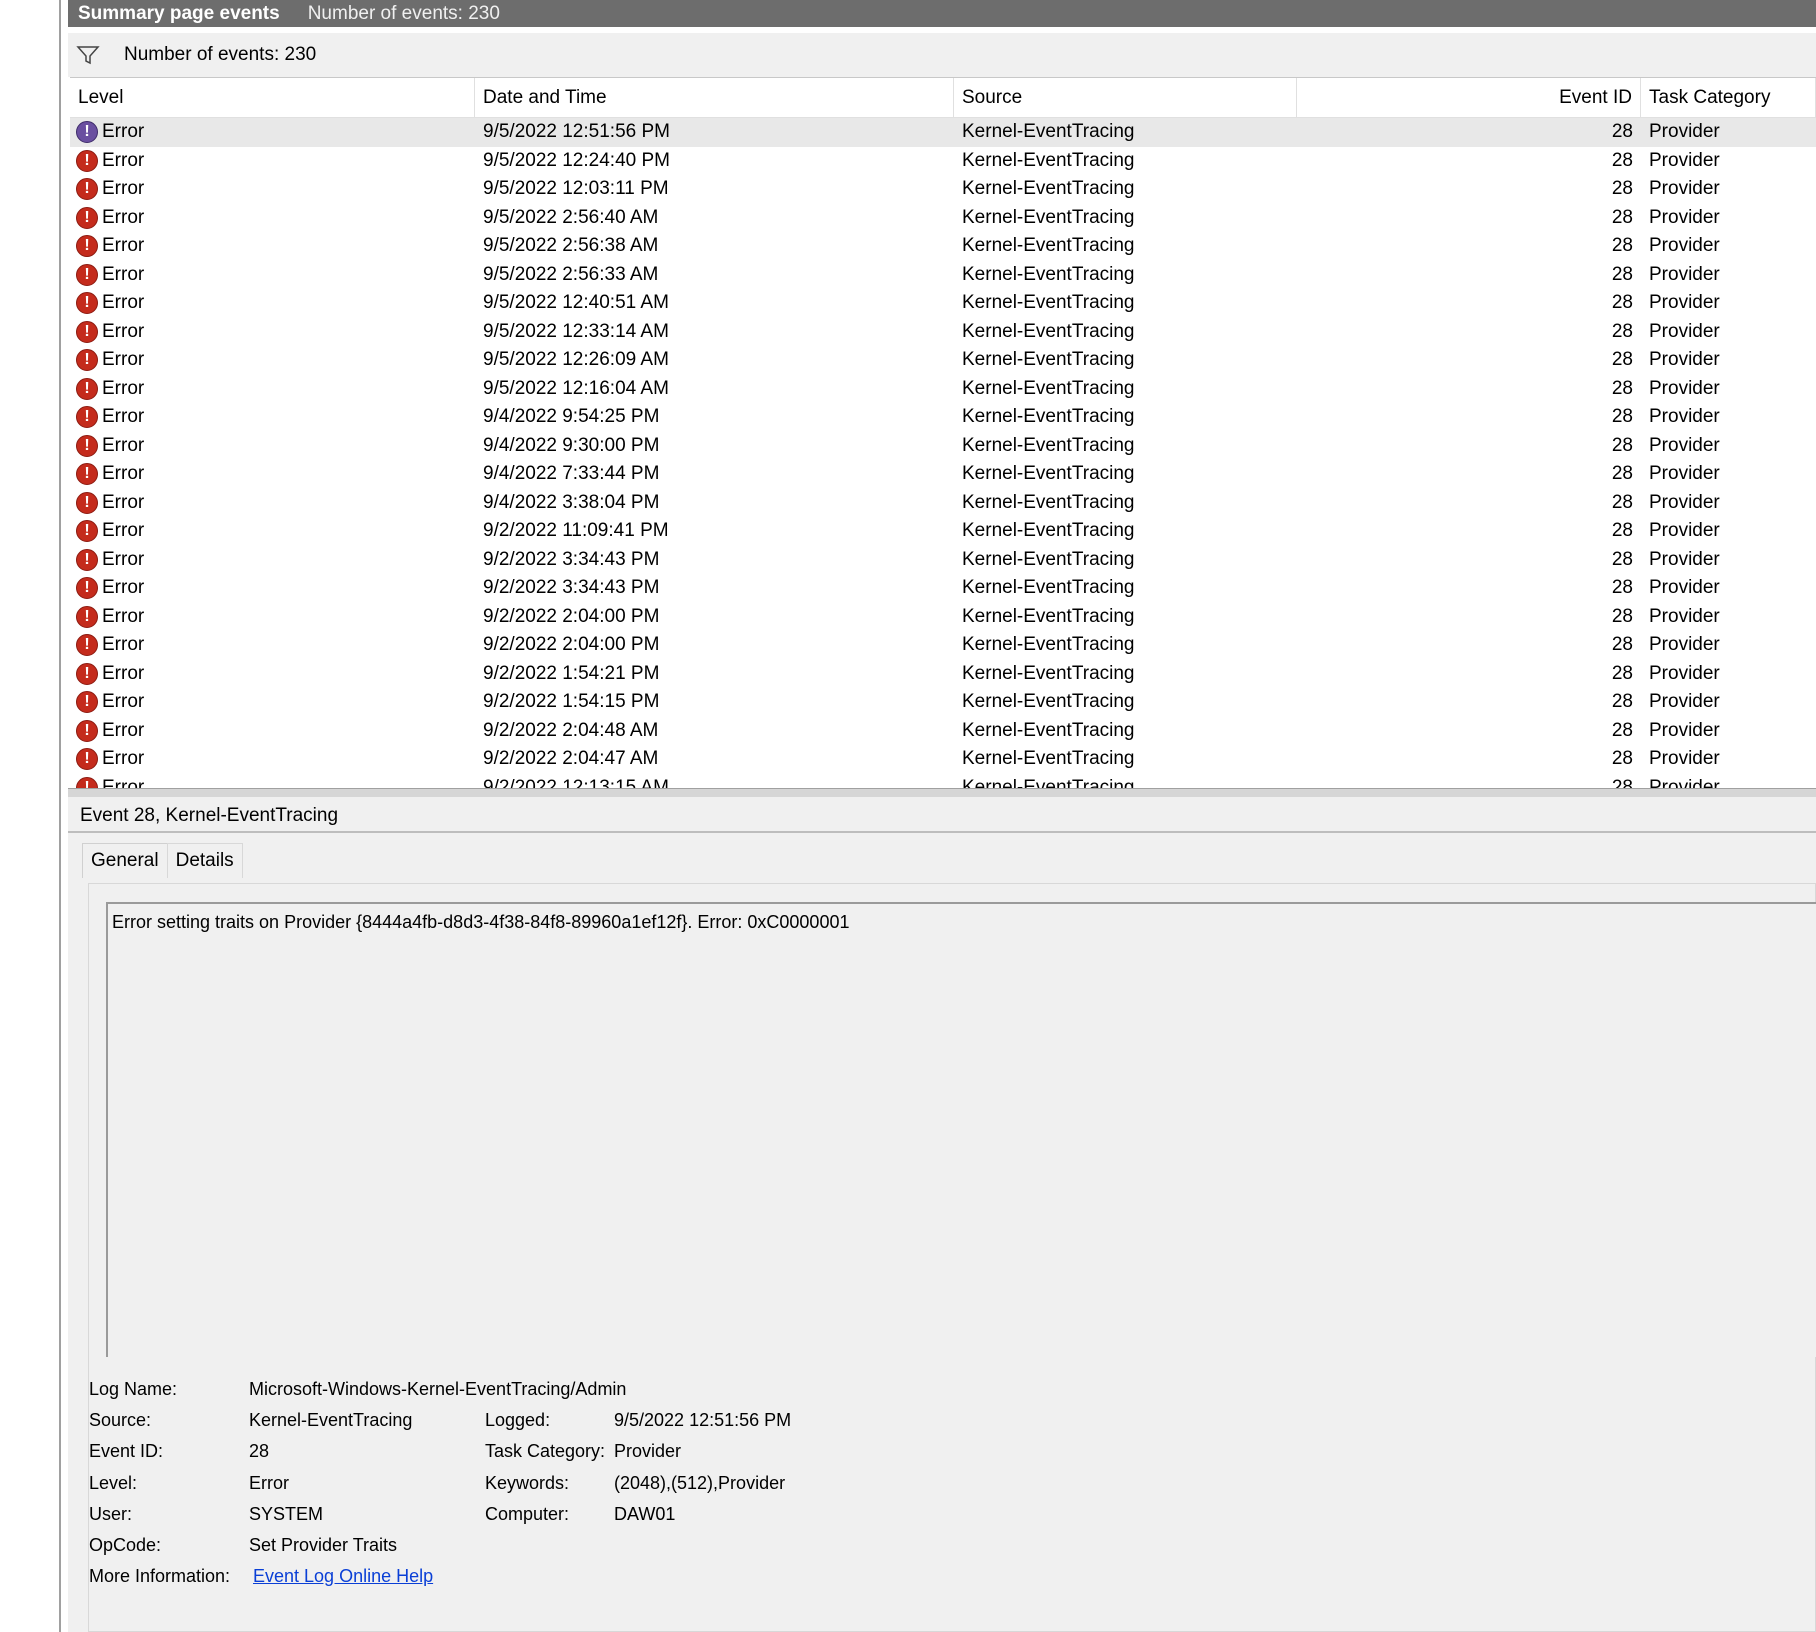 This screenshot has height=1632, width=1816. Describe the element at coordinates (204, 860) in the screenshot. I see `tab-details: Details` at that location.